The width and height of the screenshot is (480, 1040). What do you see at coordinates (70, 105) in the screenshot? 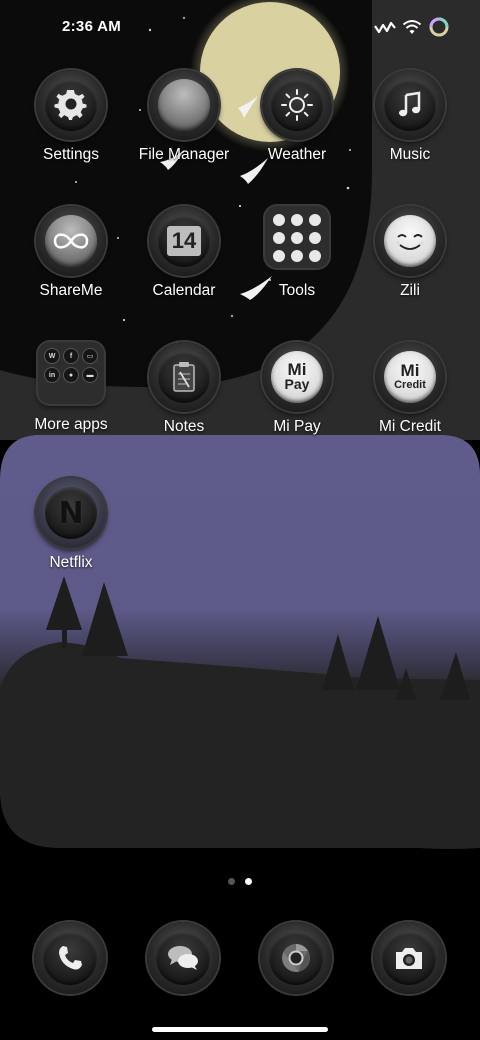
I see `gear-icon` at bounding box center [70, 105].